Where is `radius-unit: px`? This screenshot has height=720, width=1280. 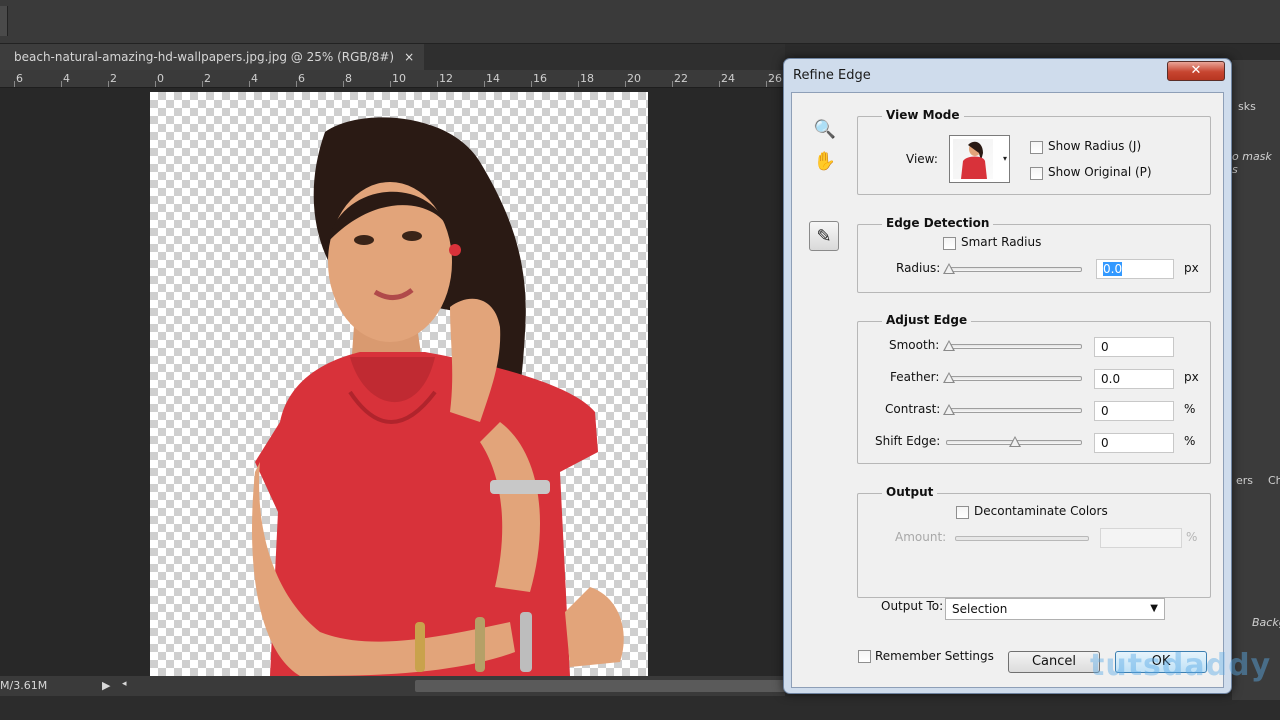 radius-unit: px is located at coordinates (1191, 268).